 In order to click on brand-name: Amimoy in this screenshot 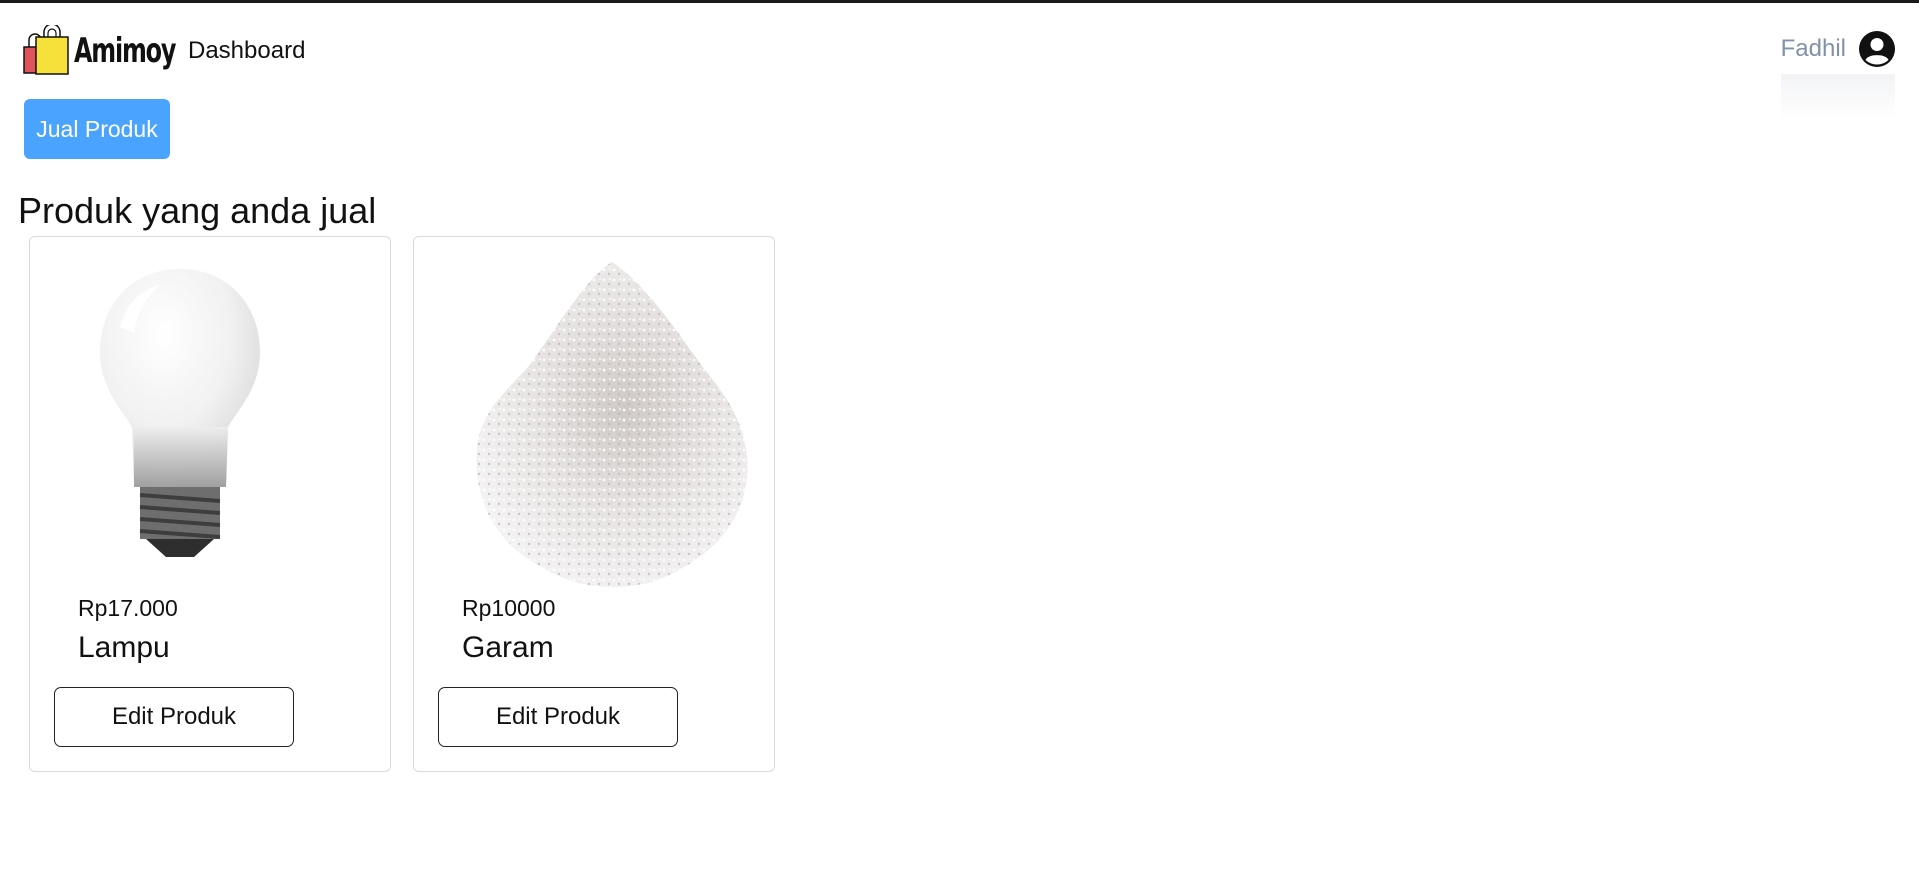, I will do `click(125, 51)`.